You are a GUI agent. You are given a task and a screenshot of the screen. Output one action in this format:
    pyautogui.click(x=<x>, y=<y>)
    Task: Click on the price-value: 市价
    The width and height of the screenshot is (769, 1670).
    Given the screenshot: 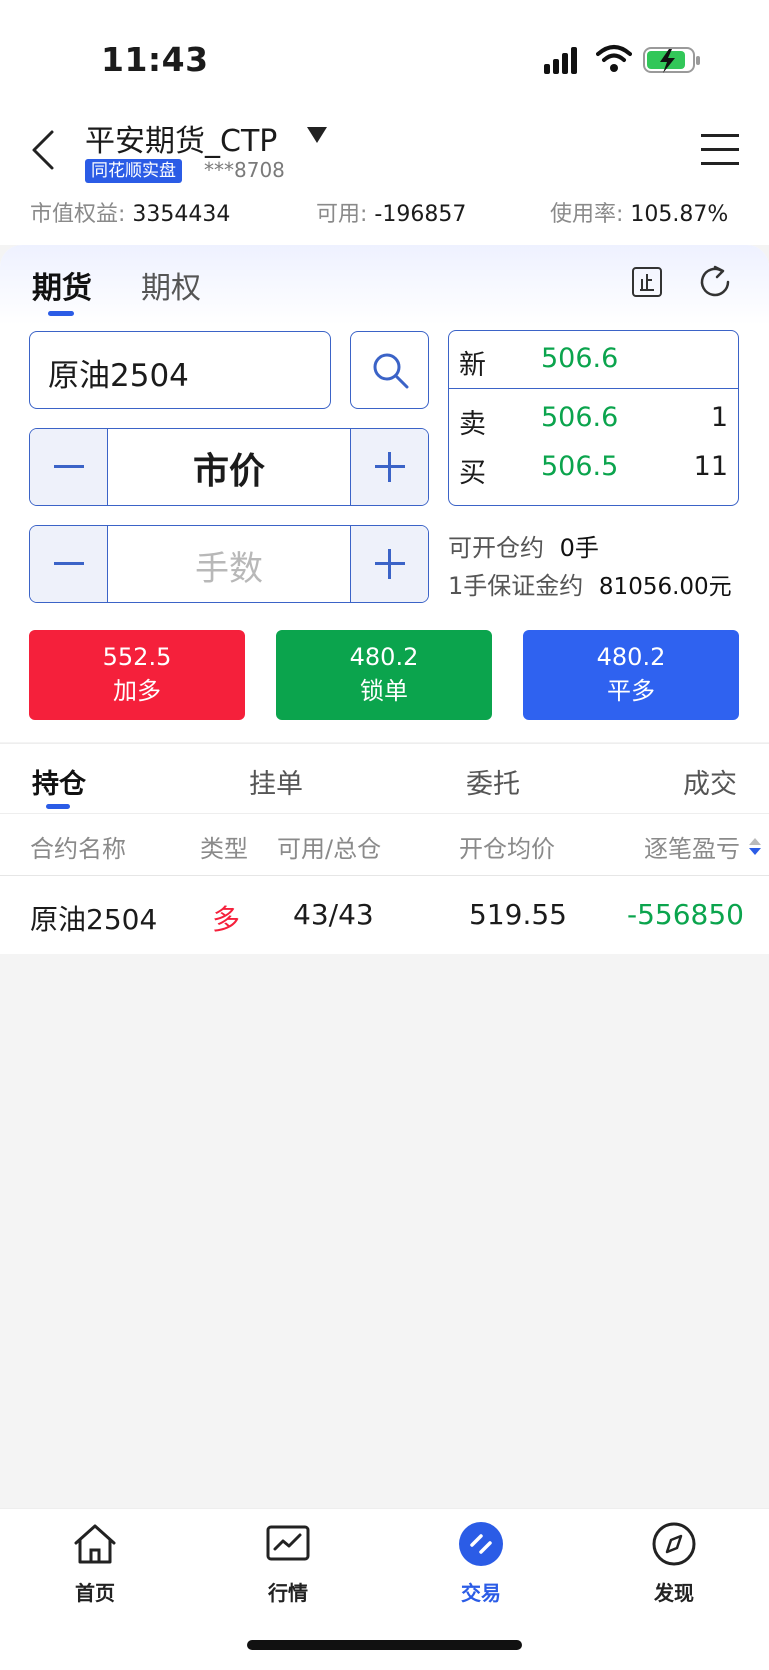 What is the action you would take?
    pyautogui.click(x=229, y=467)
    